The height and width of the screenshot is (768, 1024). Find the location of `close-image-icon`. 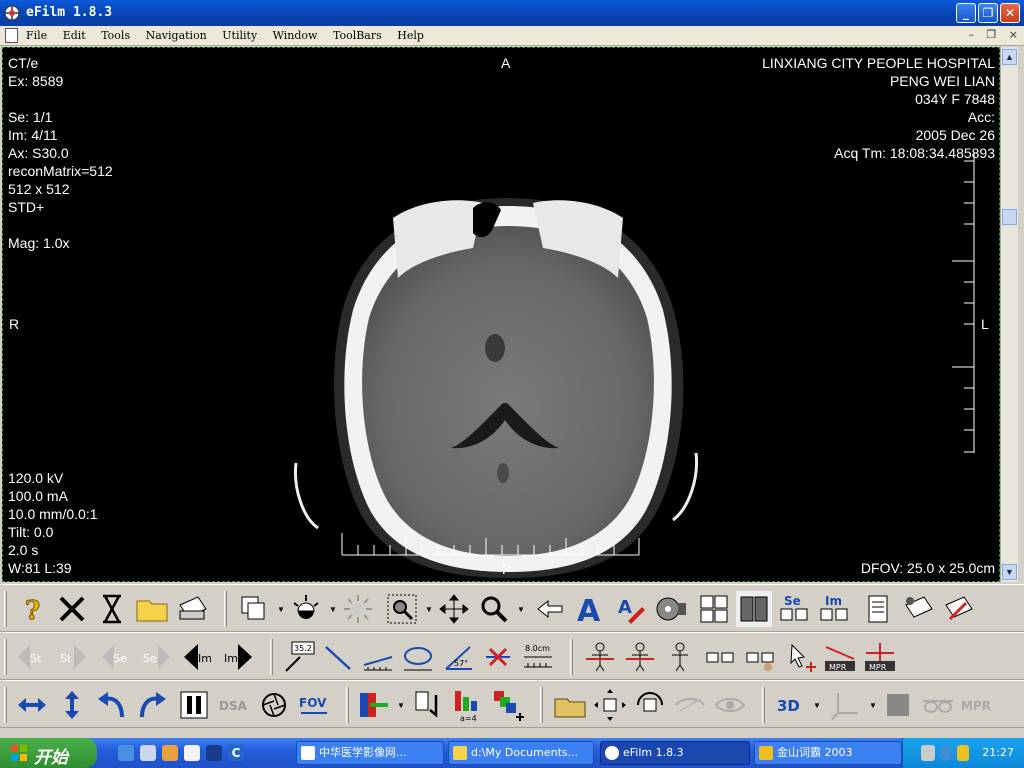

close-image-icon is located at coordinates (72, 609).